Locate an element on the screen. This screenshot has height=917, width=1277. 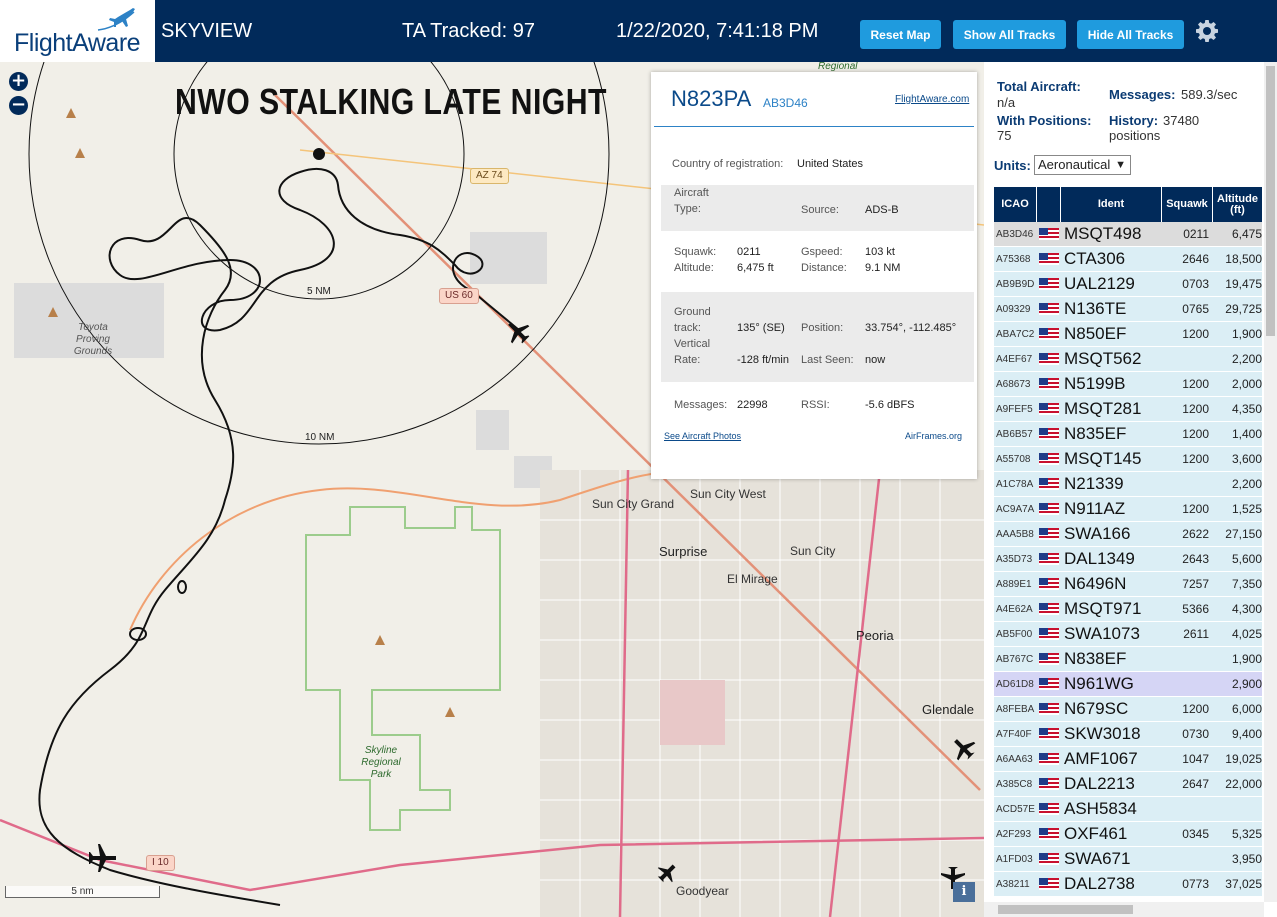
show-all-tracks-button: Show All Tracks is located at coordinates (1009, 34).